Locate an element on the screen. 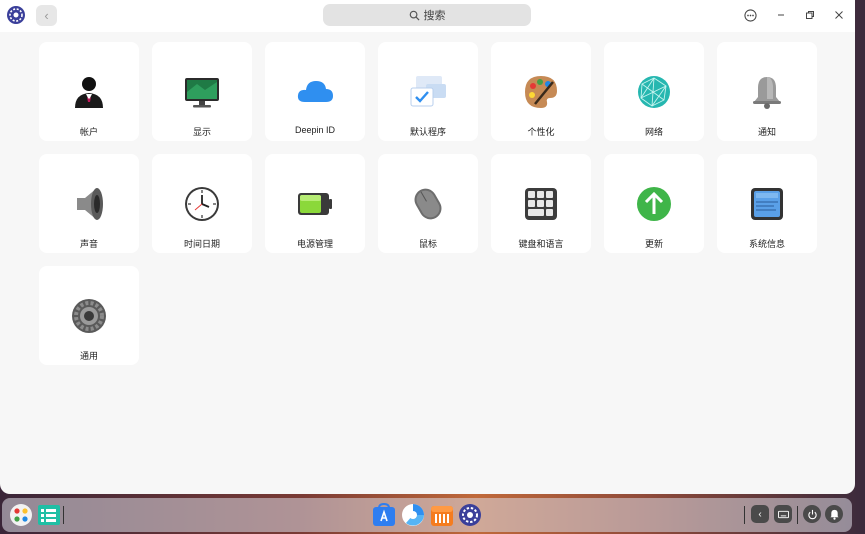 The height and width of the screenshot is (534, 865). module-label: 网络 is located at coordinates (653, 132).